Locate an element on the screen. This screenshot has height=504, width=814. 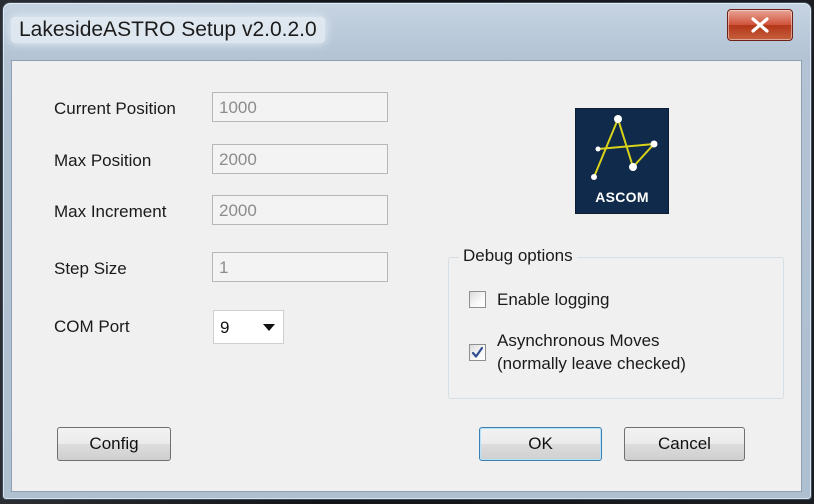
current-position-field: 1000 is located at coordinates (300, 107).